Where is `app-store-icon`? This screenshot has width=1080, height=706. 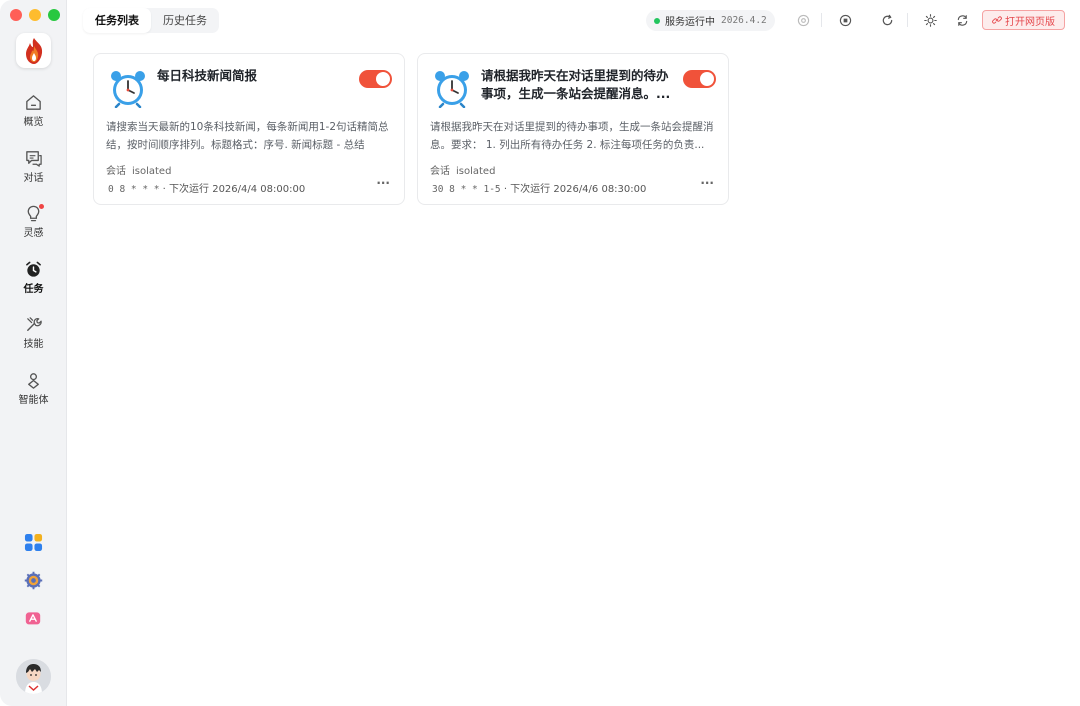
app-store-icon is located at coordinates (33, 618).